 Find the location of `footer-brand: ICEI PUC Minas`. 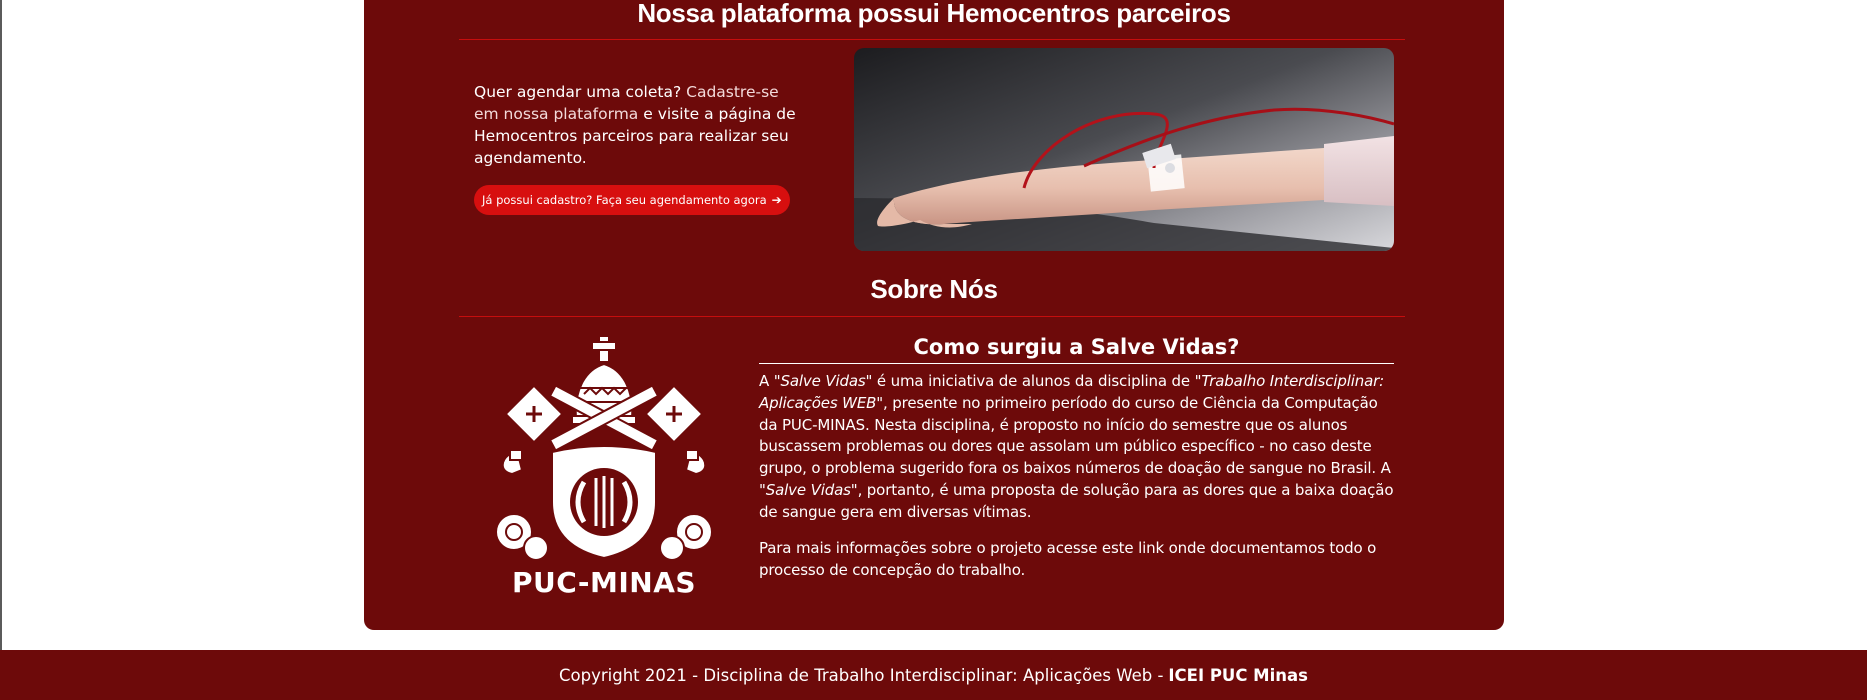

footer-brand: ICEI PUC Minas is located at coordinates (1238, 675).